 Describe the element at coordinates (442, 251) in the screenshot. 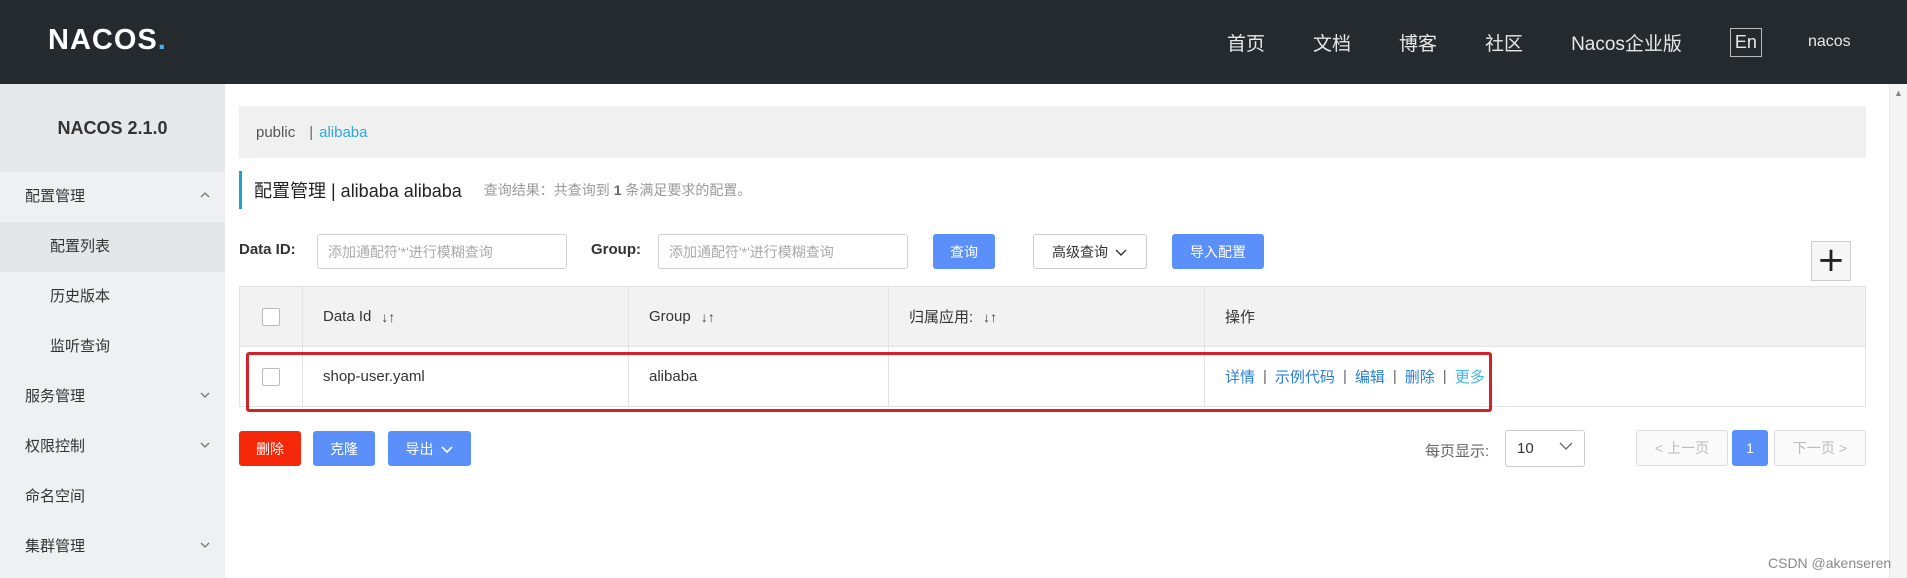

I see `dataid-search-input` at that location.